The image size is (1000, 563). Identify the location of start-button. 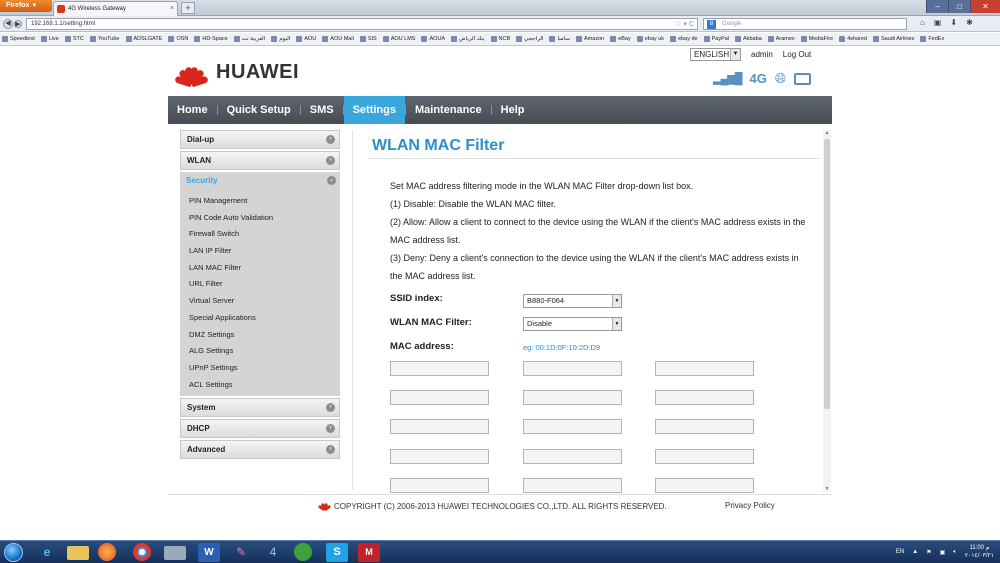
(13, 552).